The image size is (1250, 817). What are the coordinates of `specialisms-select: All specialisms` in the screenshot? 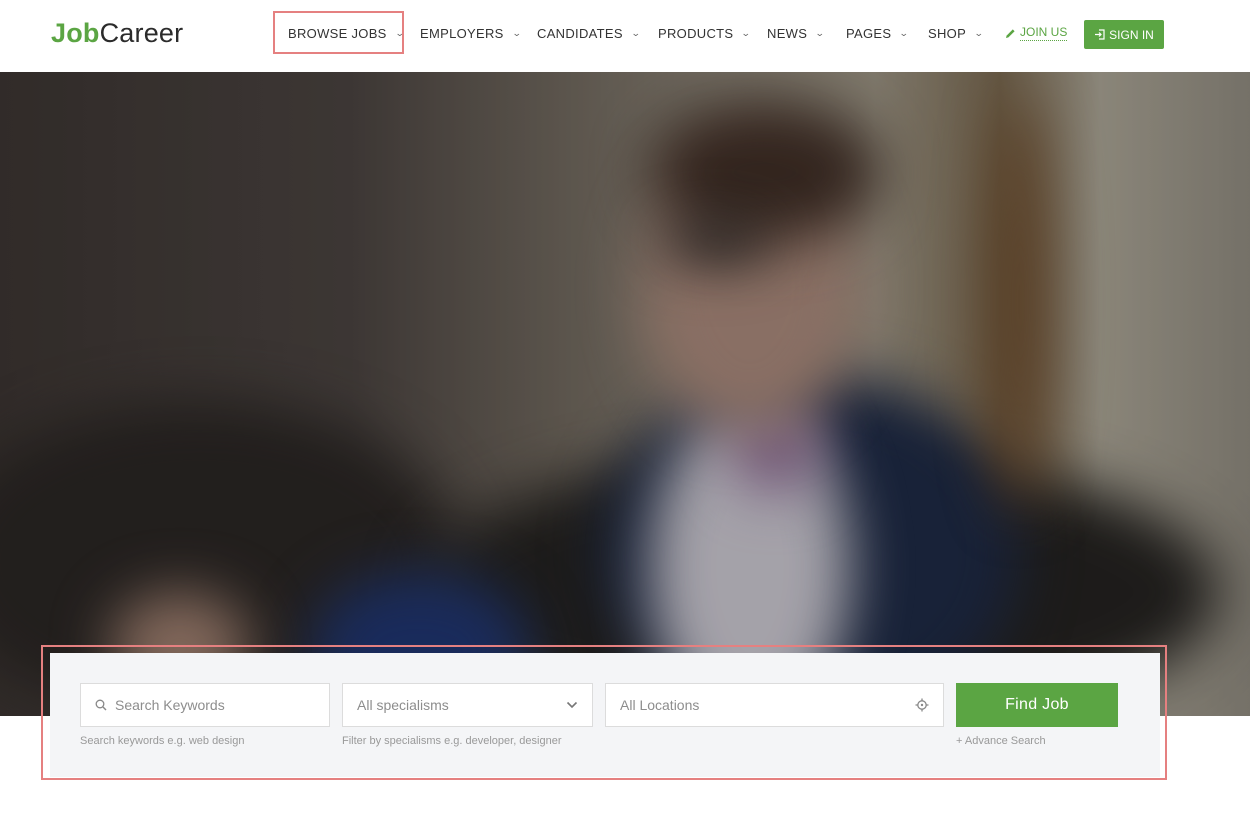 It's located at (467, 705).